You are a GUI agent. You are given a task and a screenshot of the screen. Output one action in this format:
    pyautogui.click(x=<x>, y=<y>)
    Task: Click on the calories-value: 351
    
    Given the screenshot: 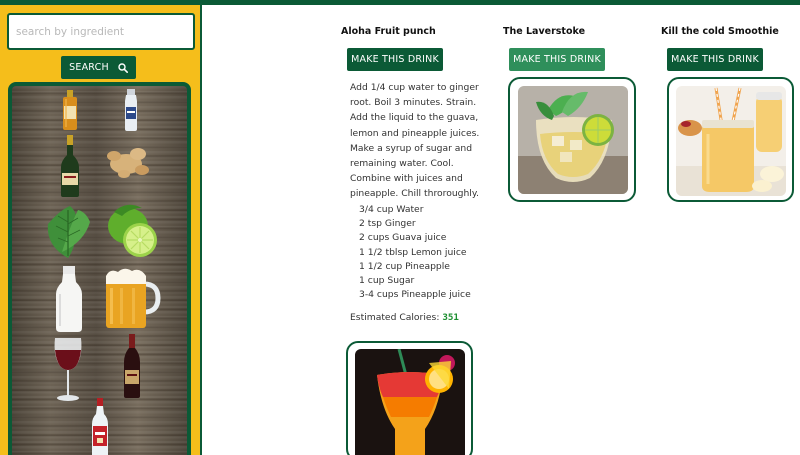 What is the action you would take?
    pyautogui.click(x=450, y=317)
    